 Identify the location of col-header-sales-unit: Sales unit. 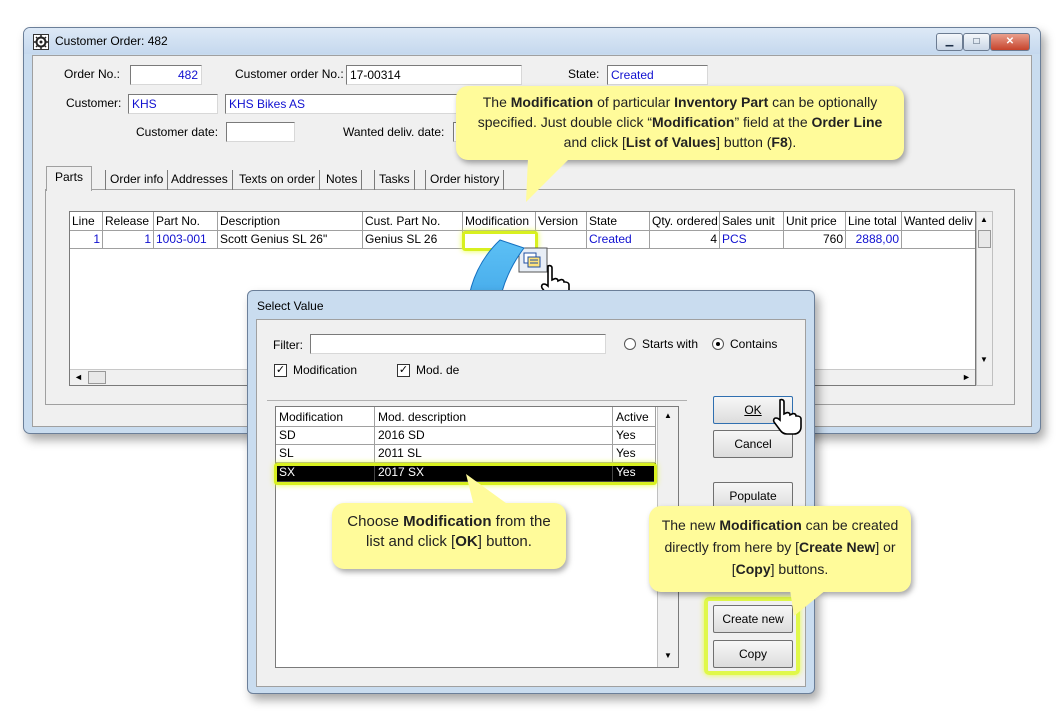
(752, 221).